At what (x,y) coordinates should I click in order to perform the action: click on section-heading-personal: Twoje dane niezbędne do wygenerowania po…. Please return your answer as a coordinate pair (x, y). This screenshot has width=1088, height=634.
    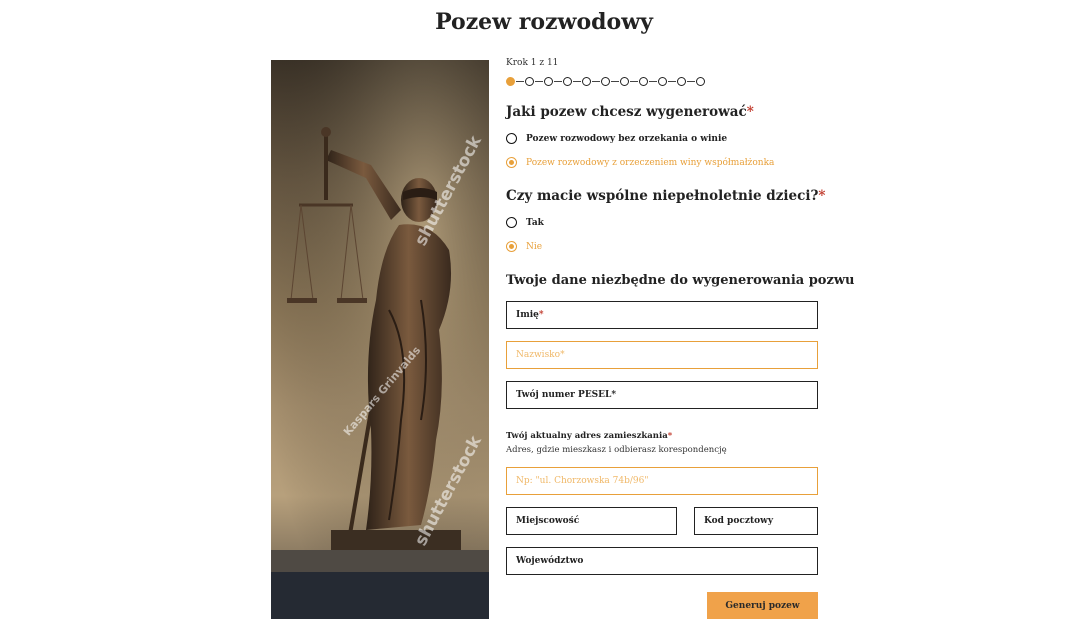
    Looking at the image, I should click on (680, 280).